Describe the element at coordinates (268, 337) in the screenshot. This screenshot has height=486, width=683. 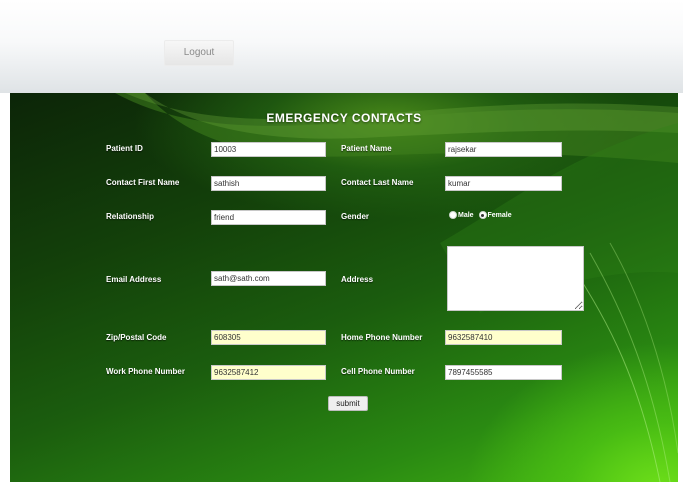
I see `zip-input` at that location.